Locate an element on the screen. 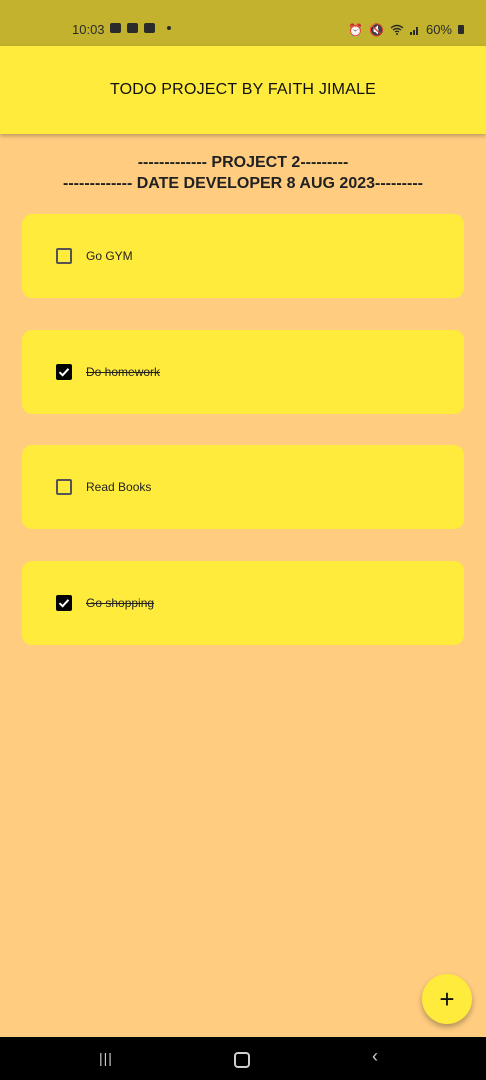  home-button is located at coordinates (242, 1060).